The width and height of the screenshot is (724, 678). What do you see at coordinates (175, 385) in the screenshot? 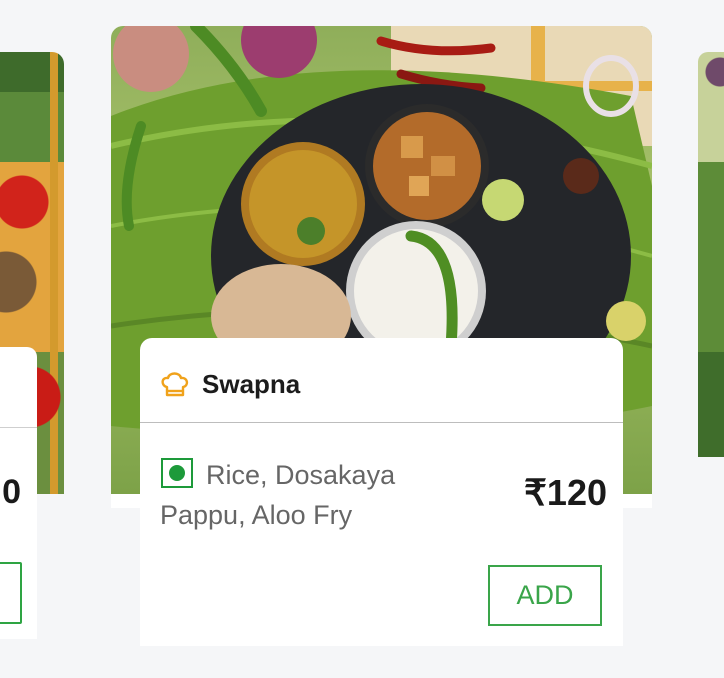
I see `chef-hat-icon` at bounding box center [175, 385].